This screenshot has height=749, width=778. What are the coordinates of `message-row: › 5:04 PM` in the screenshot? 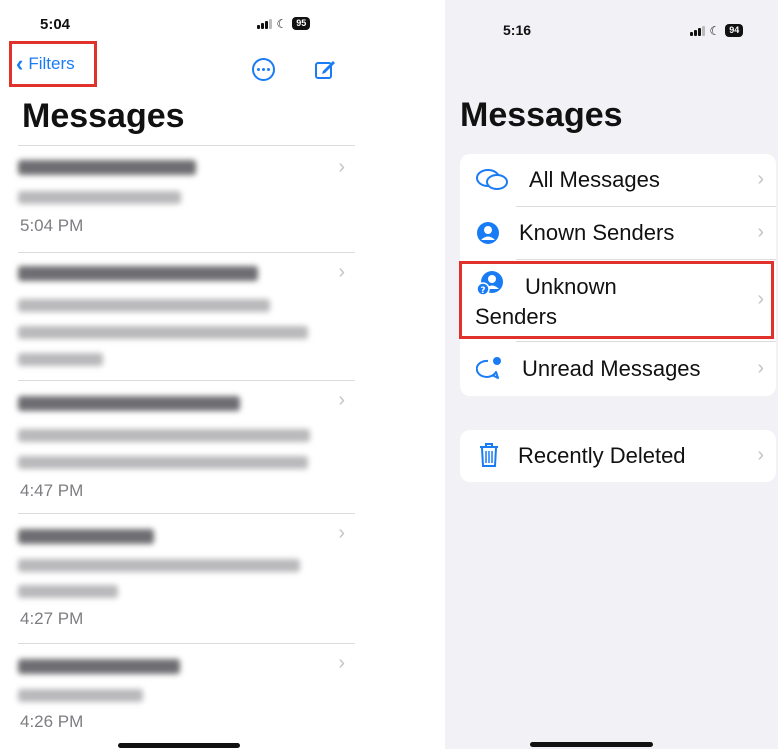 It's located at (186, 198).